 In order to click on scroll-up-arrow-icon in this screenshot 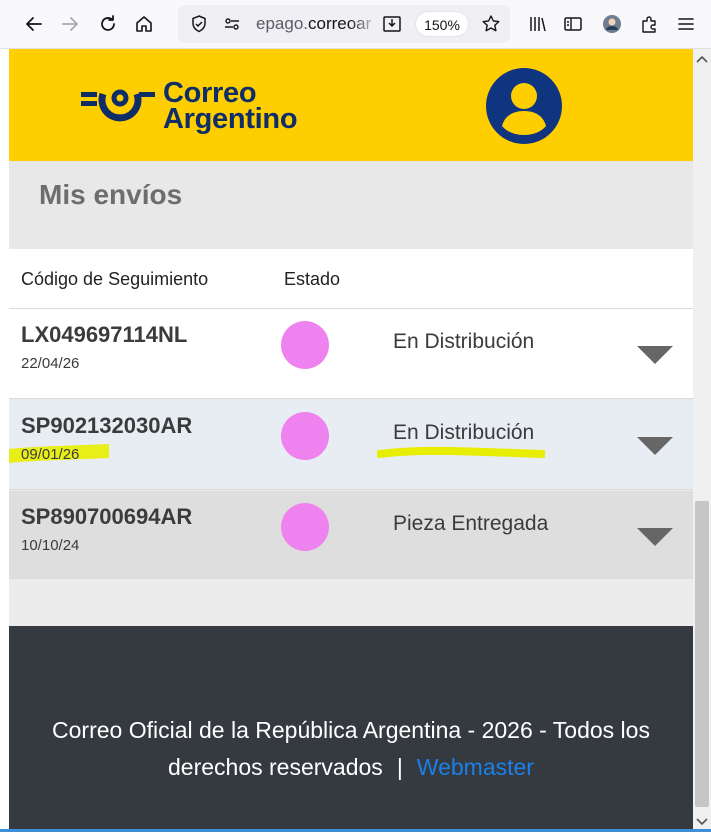, I will do `click(702, 59)`.